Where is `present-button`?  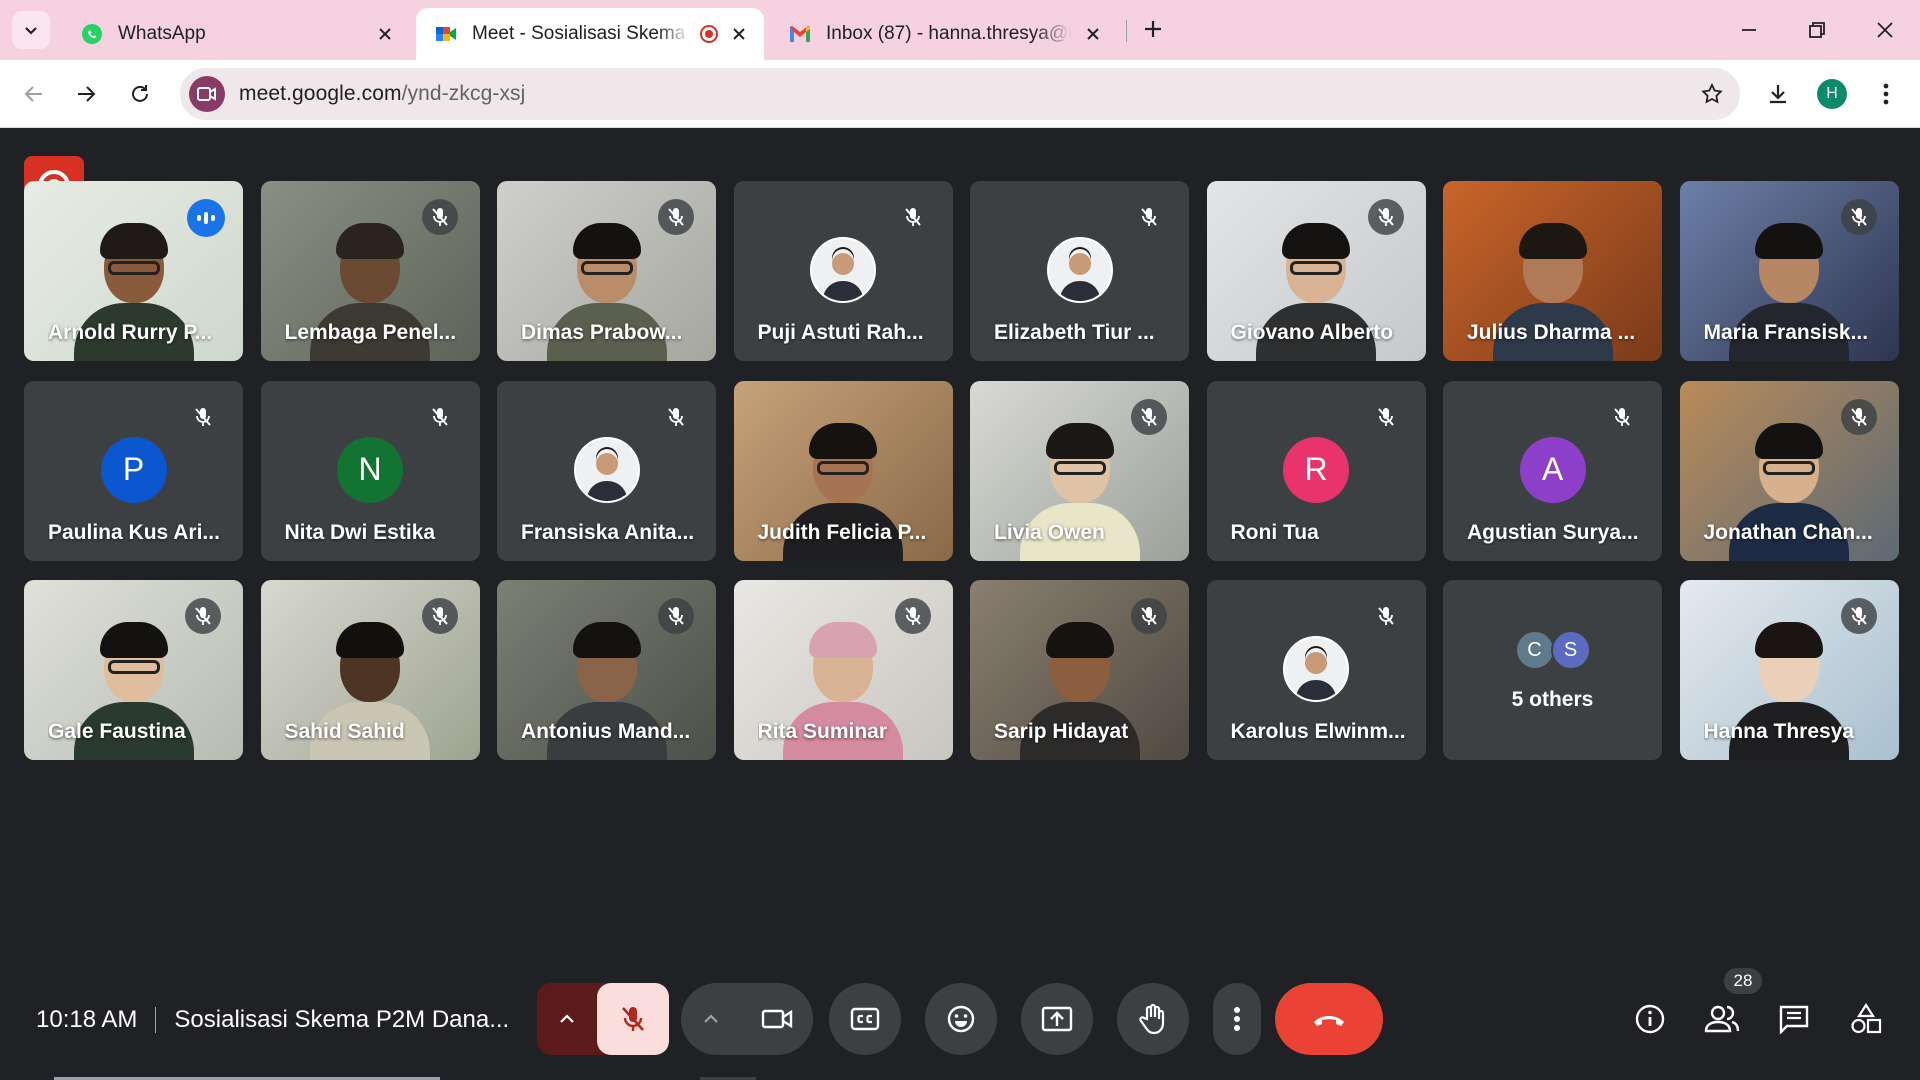 present-button is located at coordinates (1057, 1019).